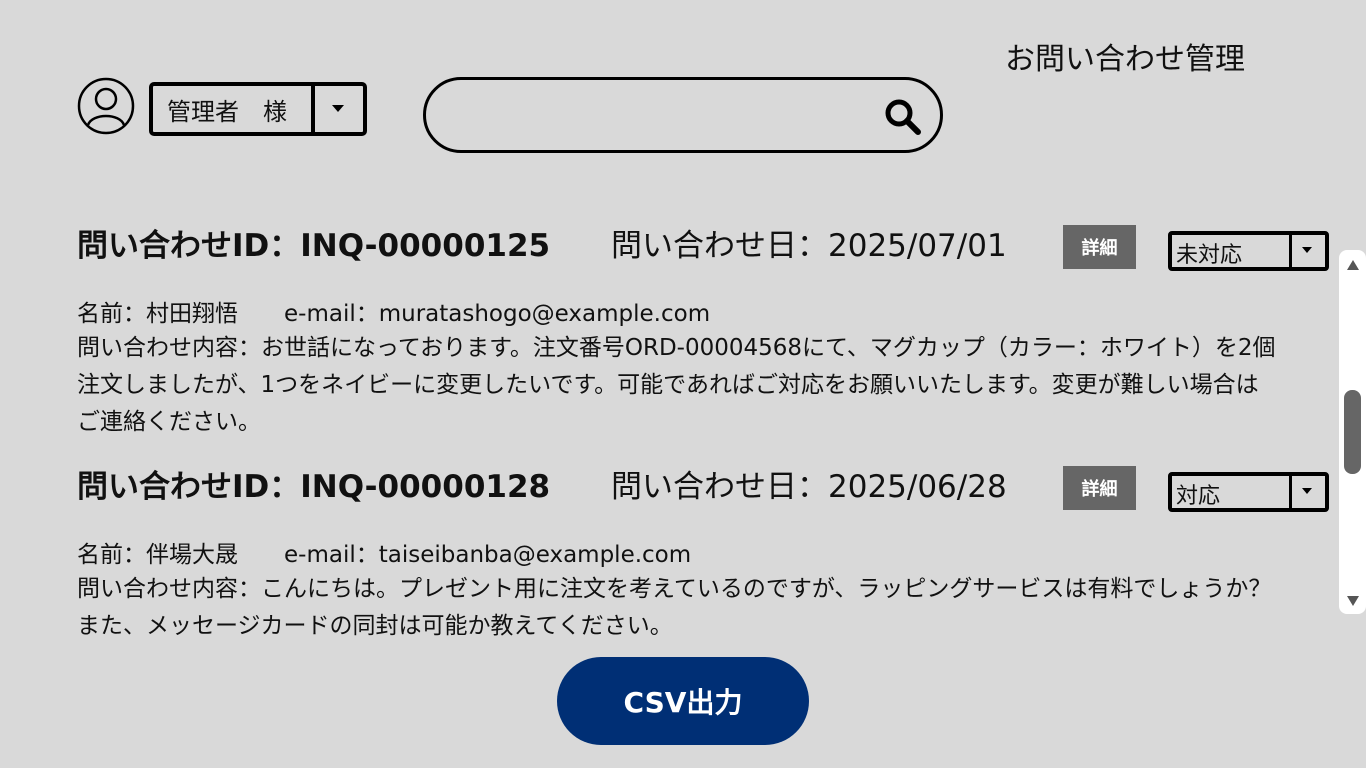 This screenshot has height=768, width=1366. Describe the element at coordinates (1198, 496) in the screenshot. I see `status-value: 対応` at that location.